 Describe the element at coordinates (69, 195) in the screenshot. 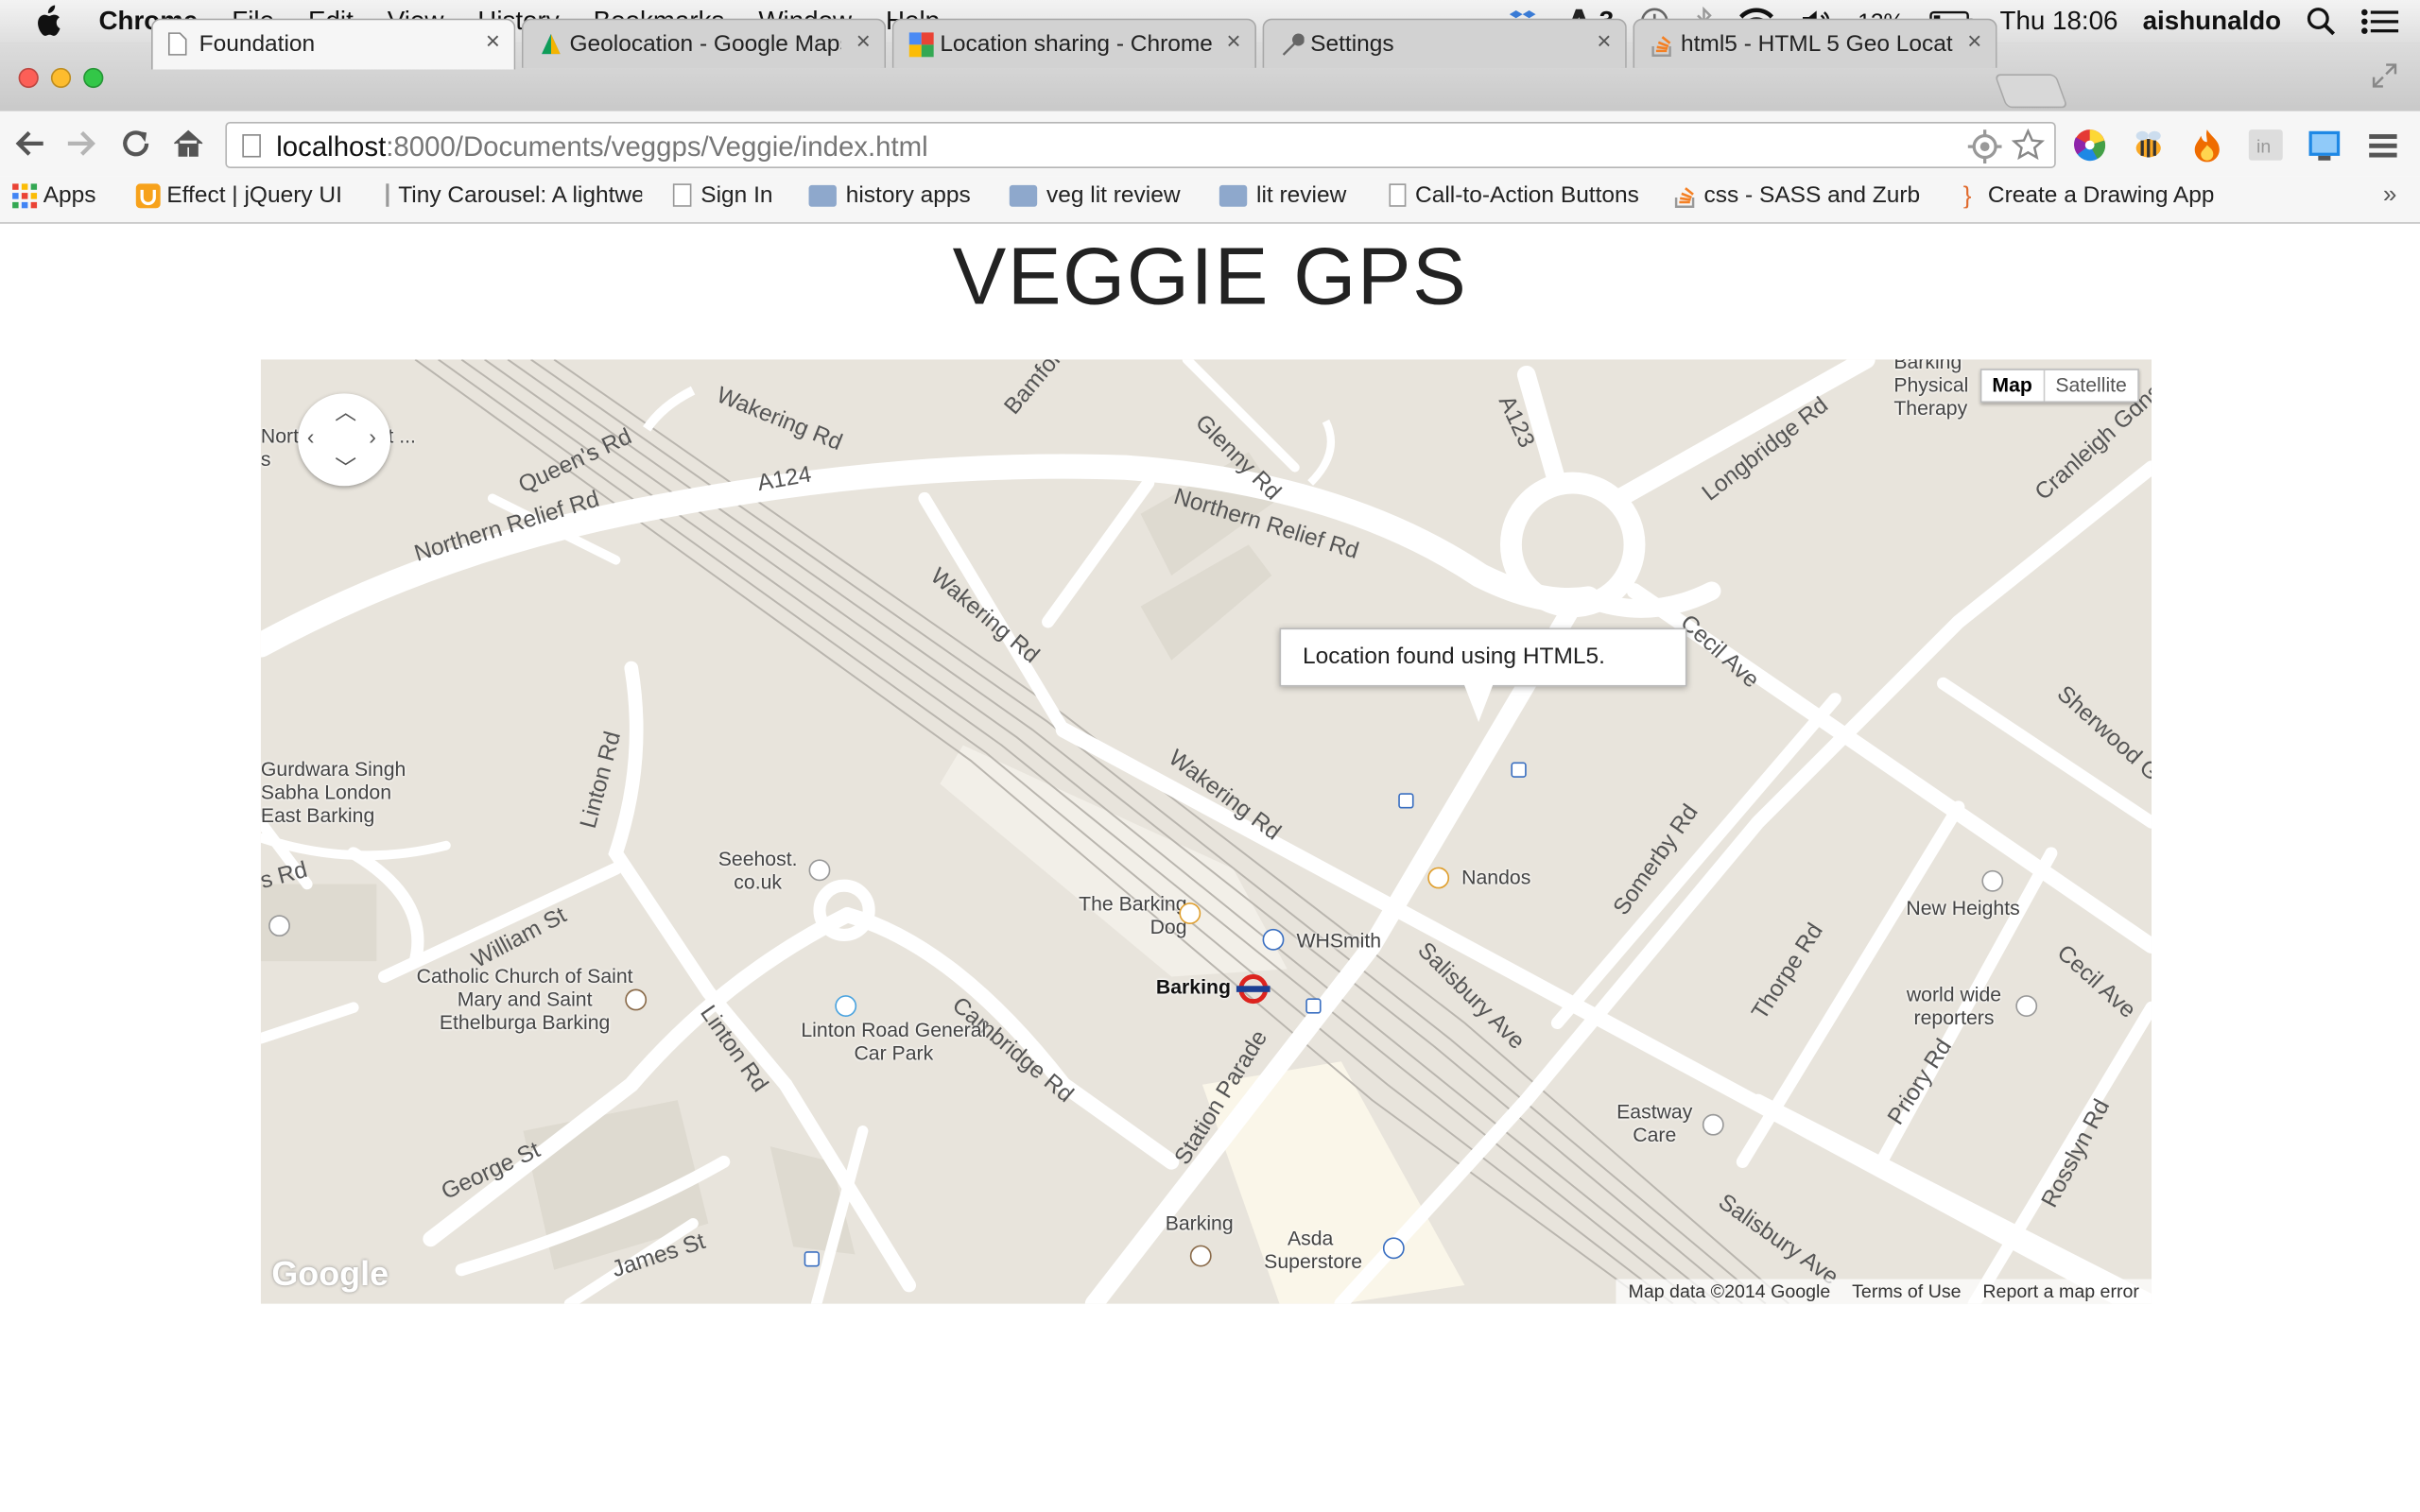

I see `bookmark-label: Apps` at that location.